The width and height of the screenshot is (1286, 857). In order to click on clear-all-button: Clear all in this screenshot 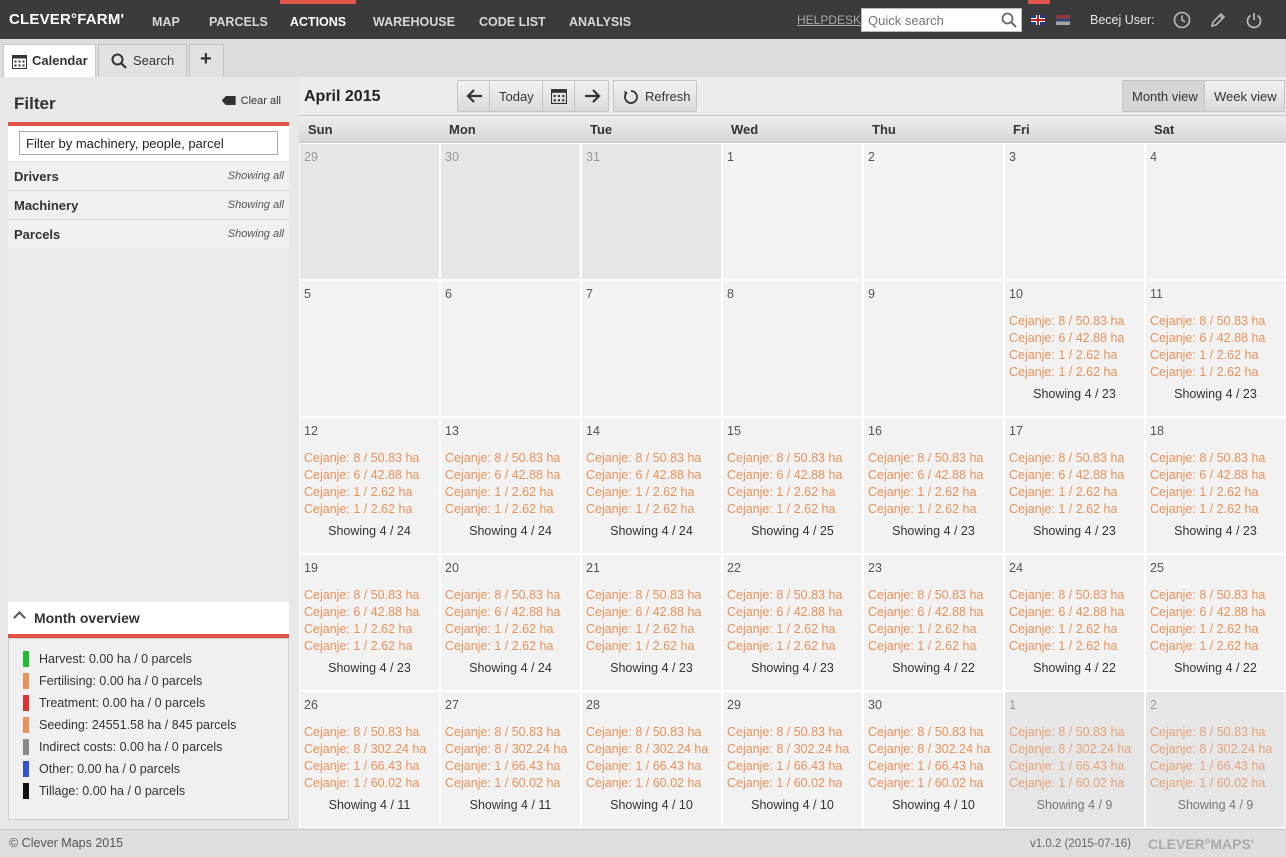, I will do `click(251, 101)`.